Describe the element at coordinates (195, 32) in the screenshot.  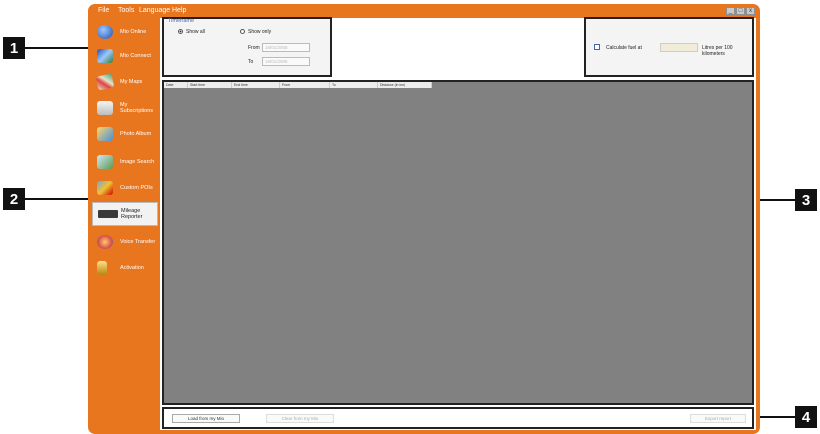
I see `show-all-label: Show all` at that location.